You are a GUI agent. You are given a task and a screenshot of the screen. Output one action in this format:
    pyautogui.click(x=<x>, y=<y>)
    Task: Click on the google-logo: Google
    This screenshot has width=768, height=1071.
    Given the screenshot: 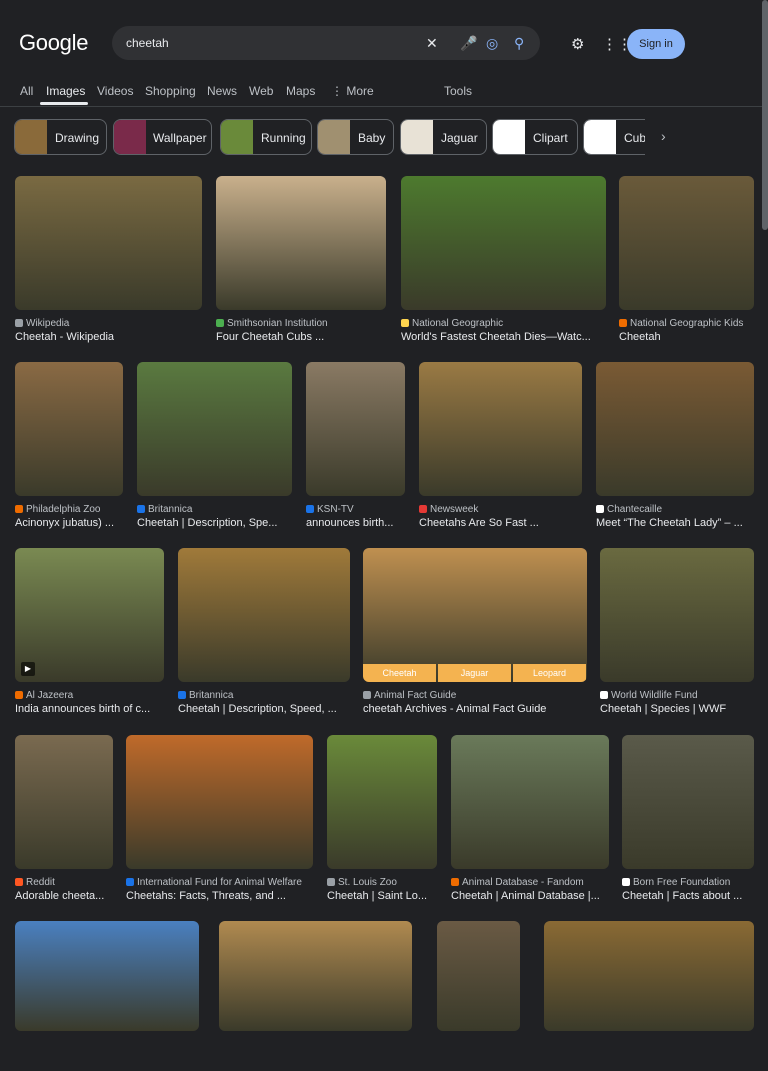 What is the action you would take?
    pyautogui.click(x=53, y=43)
    